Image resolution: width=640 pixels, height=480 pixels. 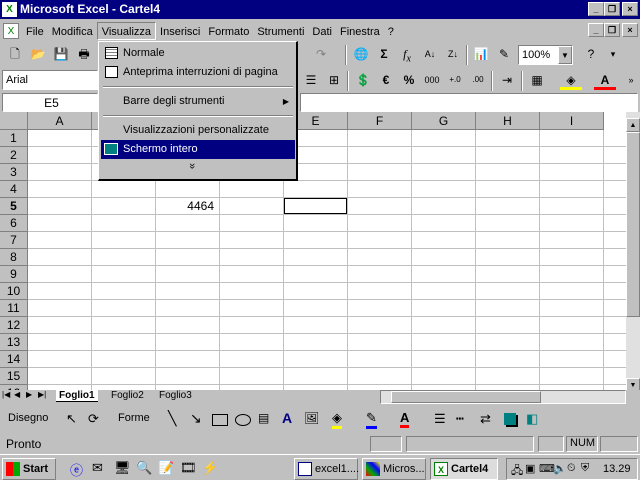 I want to click on tab-foglio3: Foglio3, so click(x=175, y=395).